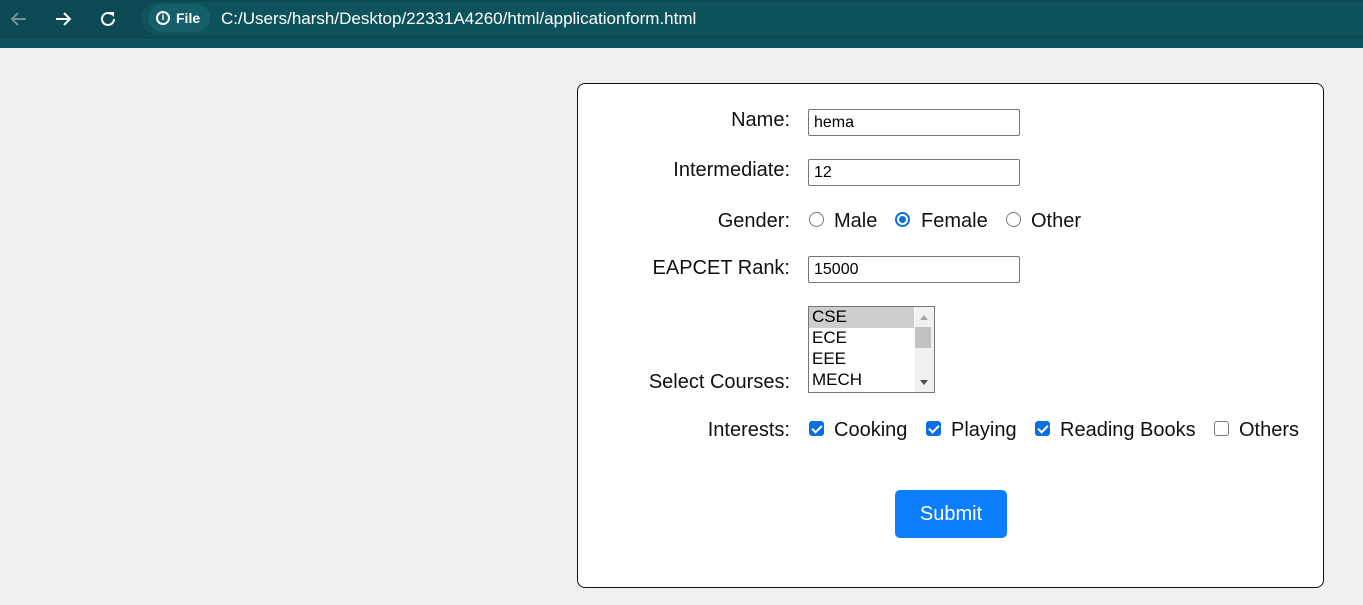 Image resolution: width=1363 pixels, height=605 pixels. I want to click on intermediate-label: Intermediate:, so click(731, 170).